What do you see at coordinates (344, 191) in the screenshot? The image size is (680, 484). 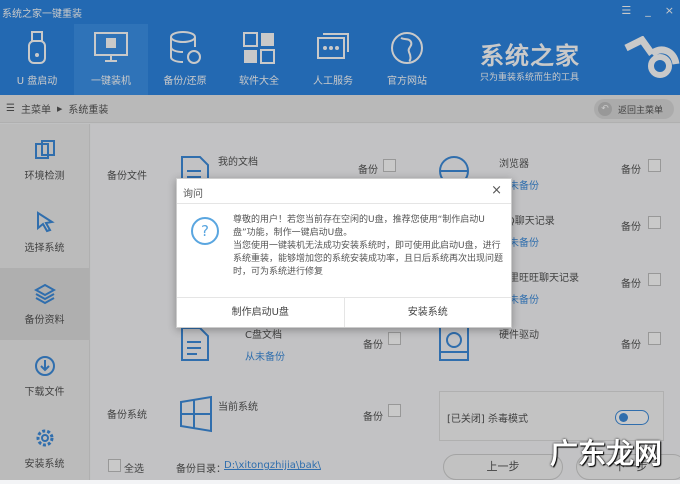 I see `dialog-title: 询问` at bounding box center [344, 191].